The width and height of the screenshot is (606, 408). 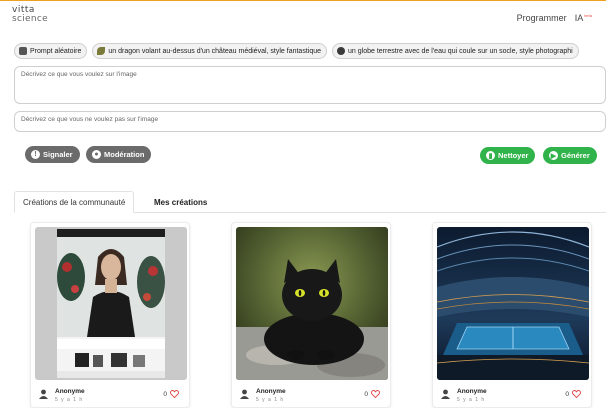 I want to click on gallery-tabs: Créations de la communauté Mes créations, so click(x=310, y=202).